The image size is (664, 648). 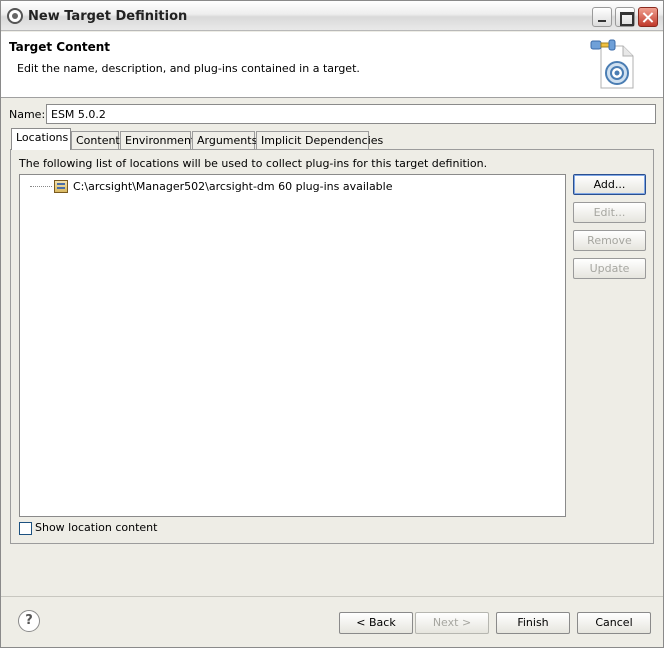 I want to click on title-bar: New Target Definition, so click(x=332, y=16).